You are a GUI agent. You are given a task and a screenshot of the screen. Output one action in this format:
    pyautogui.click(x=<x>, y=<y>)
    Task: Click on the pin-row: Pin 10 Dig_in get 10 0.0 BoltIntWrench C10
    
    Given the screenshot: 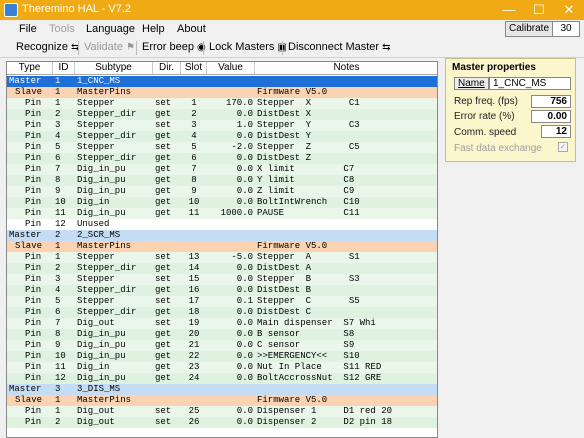 What is the action you would take?
    pyautogui.click(x=222, y=202)
    